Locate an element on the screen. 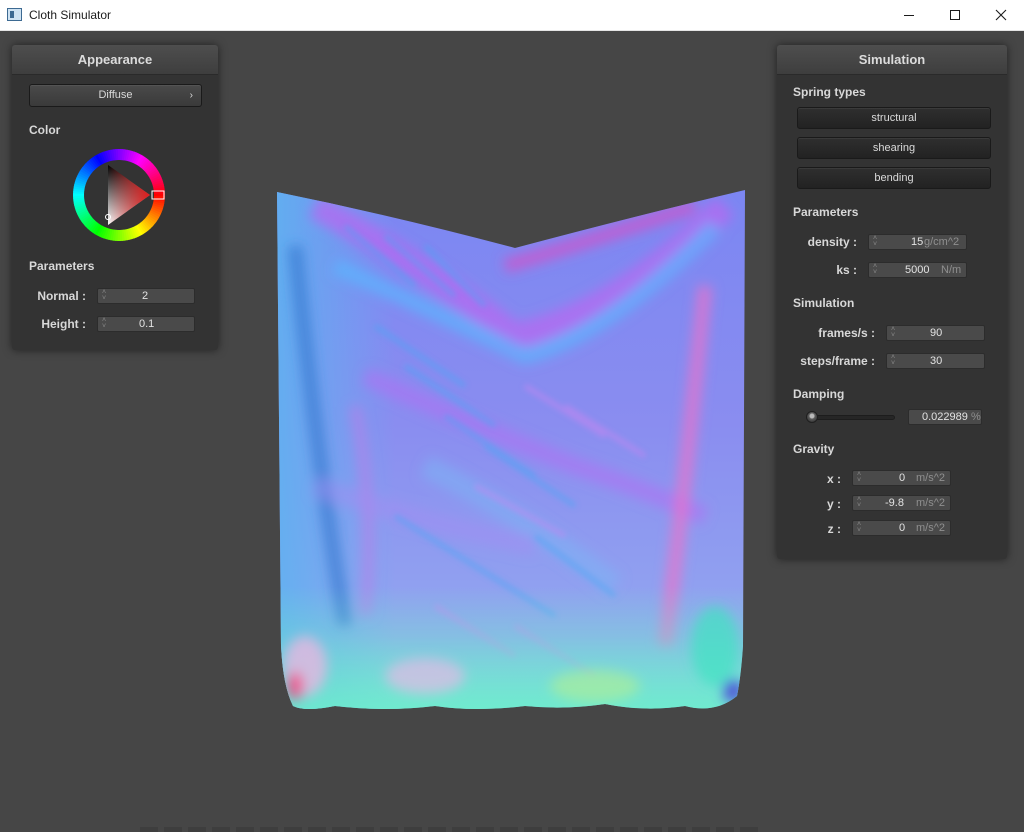 Image resolution: width=1024 pixels, height=832 pixels. ks-field: ˄ ˅ 5000 N/m is located at coordinates (917, 270).